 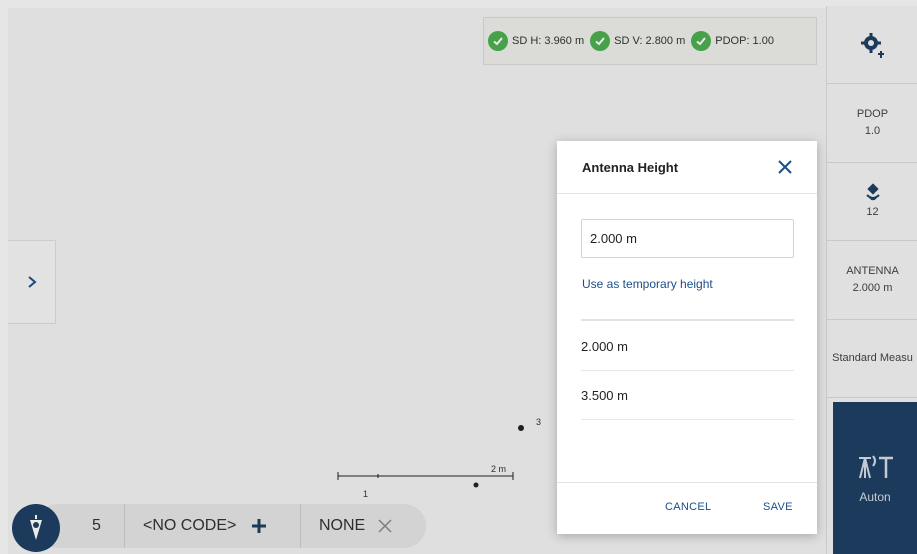 I want to click on measure-button: Auton, so click(x=875, y=478).